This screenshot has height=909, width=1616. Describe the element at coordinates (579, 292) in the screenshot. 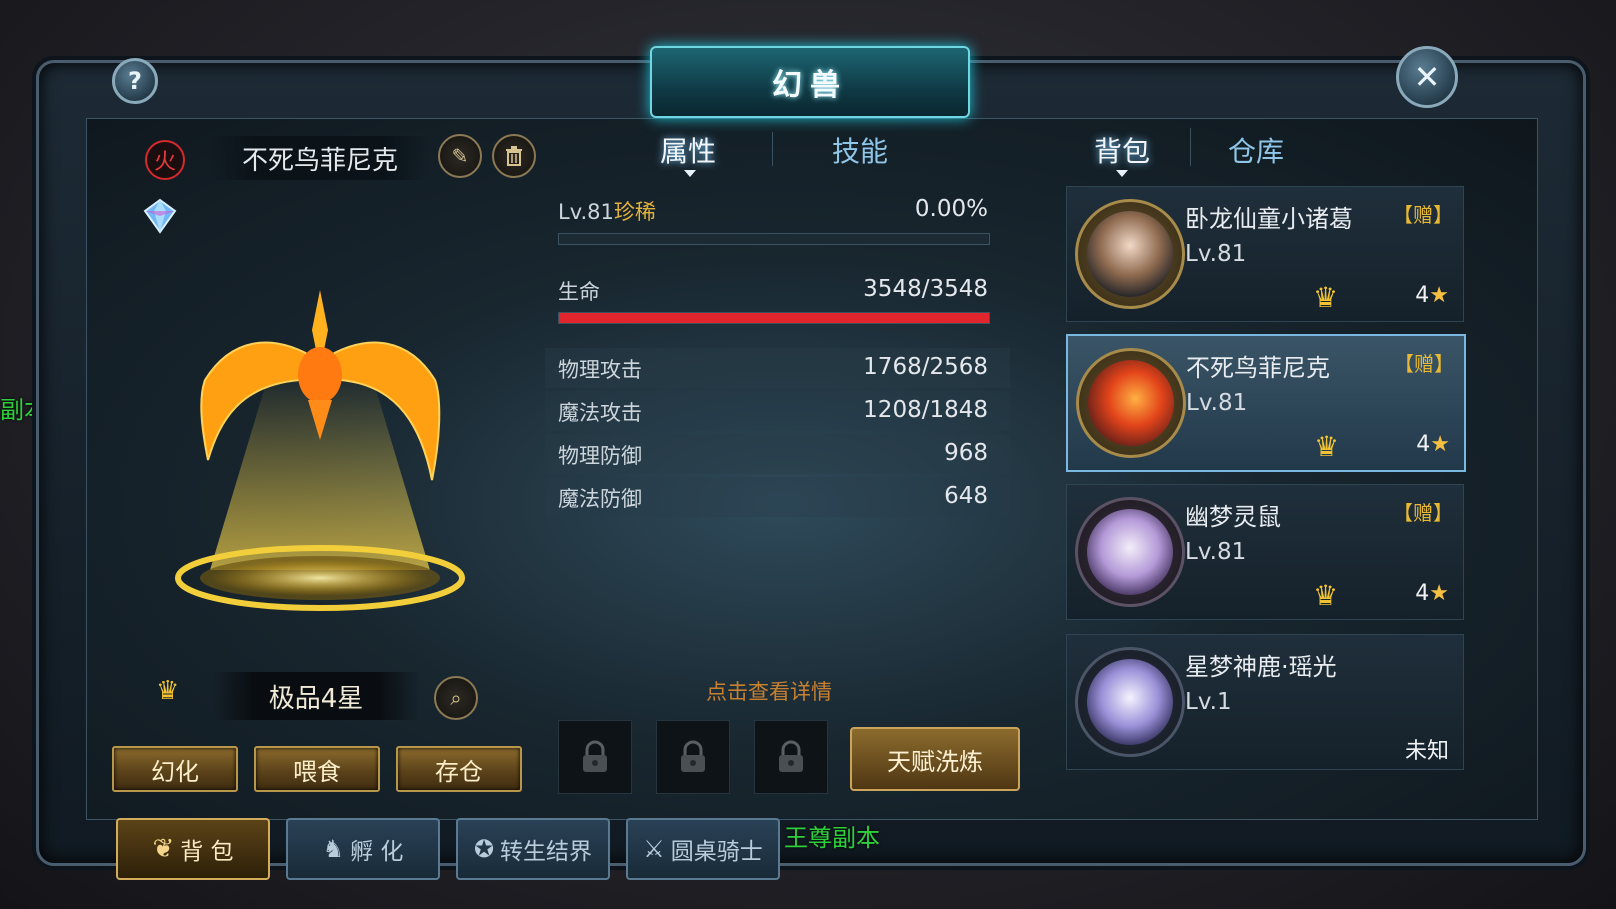

I see `hp-label: 生命` at that location.